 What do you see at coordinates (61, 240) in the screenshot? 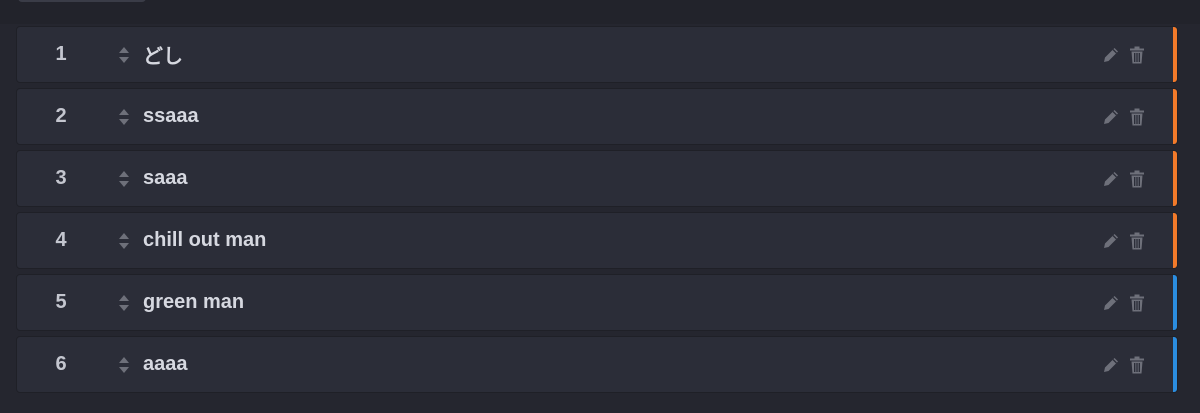
I see `item-number: 4` at bounding box center [61, 240].